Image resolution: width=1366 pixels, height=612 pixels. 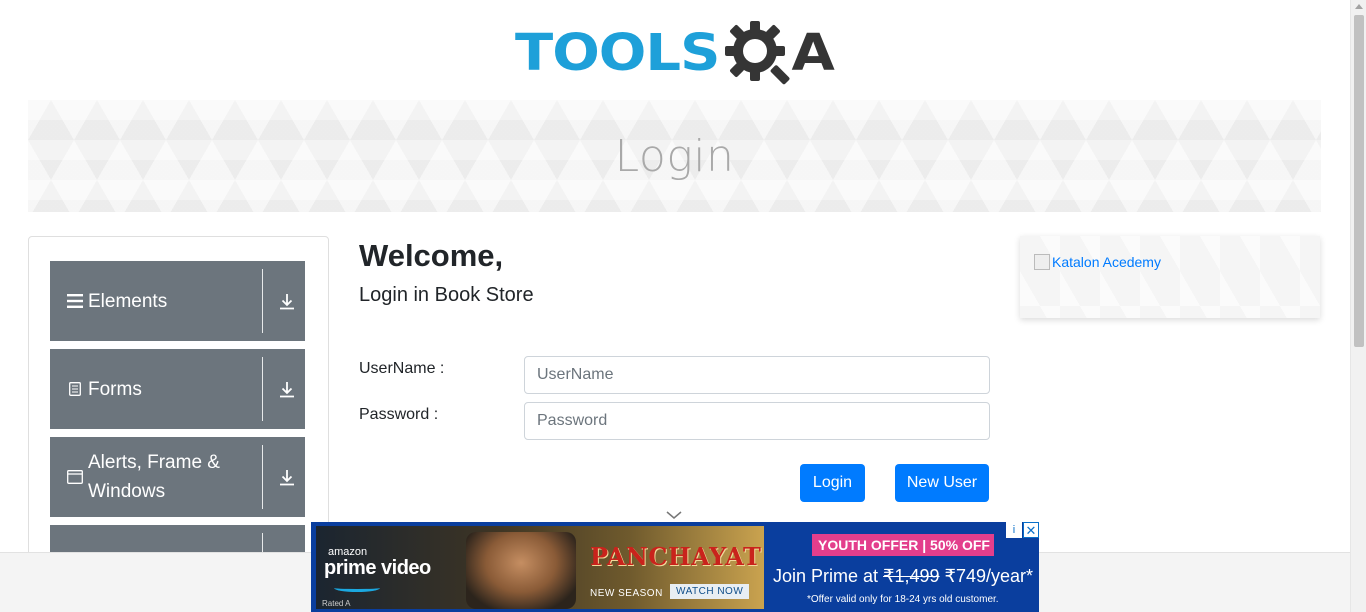 I want to click on ad-product: prime video, so click(x=377, y=568).